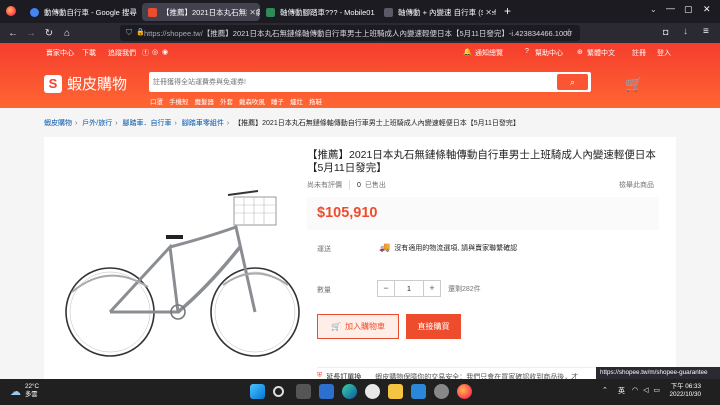 The width and height of the screenshot is (720, 405). What do you see at coordinates (226, 101) in the screenshot?
I see `hotword-link: 外套` at bounding box center [226, 101].